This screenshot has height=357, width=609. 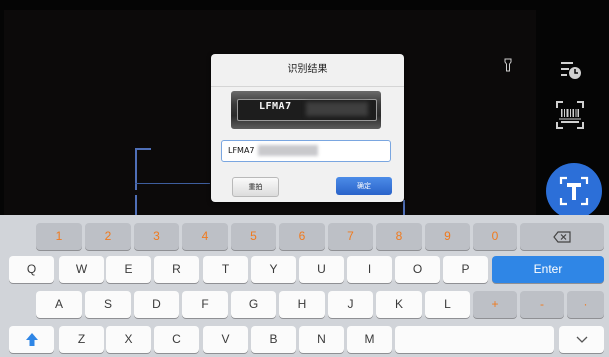 I want to click on key-u: U, so click(x=321, y=269).